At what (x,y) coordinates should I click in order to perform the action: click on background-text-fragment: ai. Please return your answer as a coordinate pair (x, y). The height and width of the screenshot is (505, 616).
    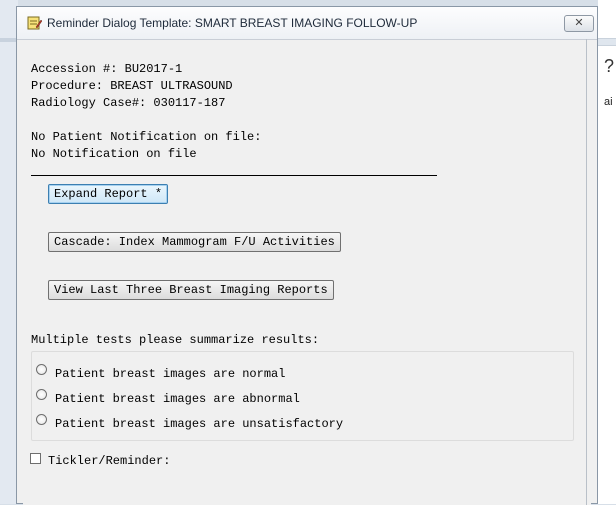
    Looking at the image, I should click on (608, 102).